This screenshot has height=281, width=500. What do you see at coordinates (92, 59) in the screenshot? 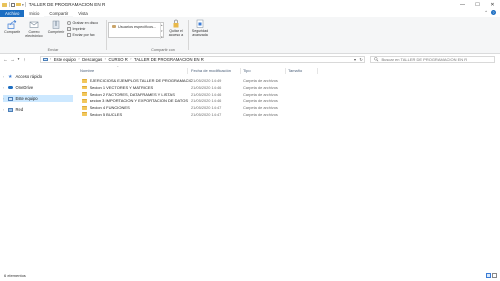
I see `breadcrumb-descargas: Descargas` at bounding box center [92, 59].